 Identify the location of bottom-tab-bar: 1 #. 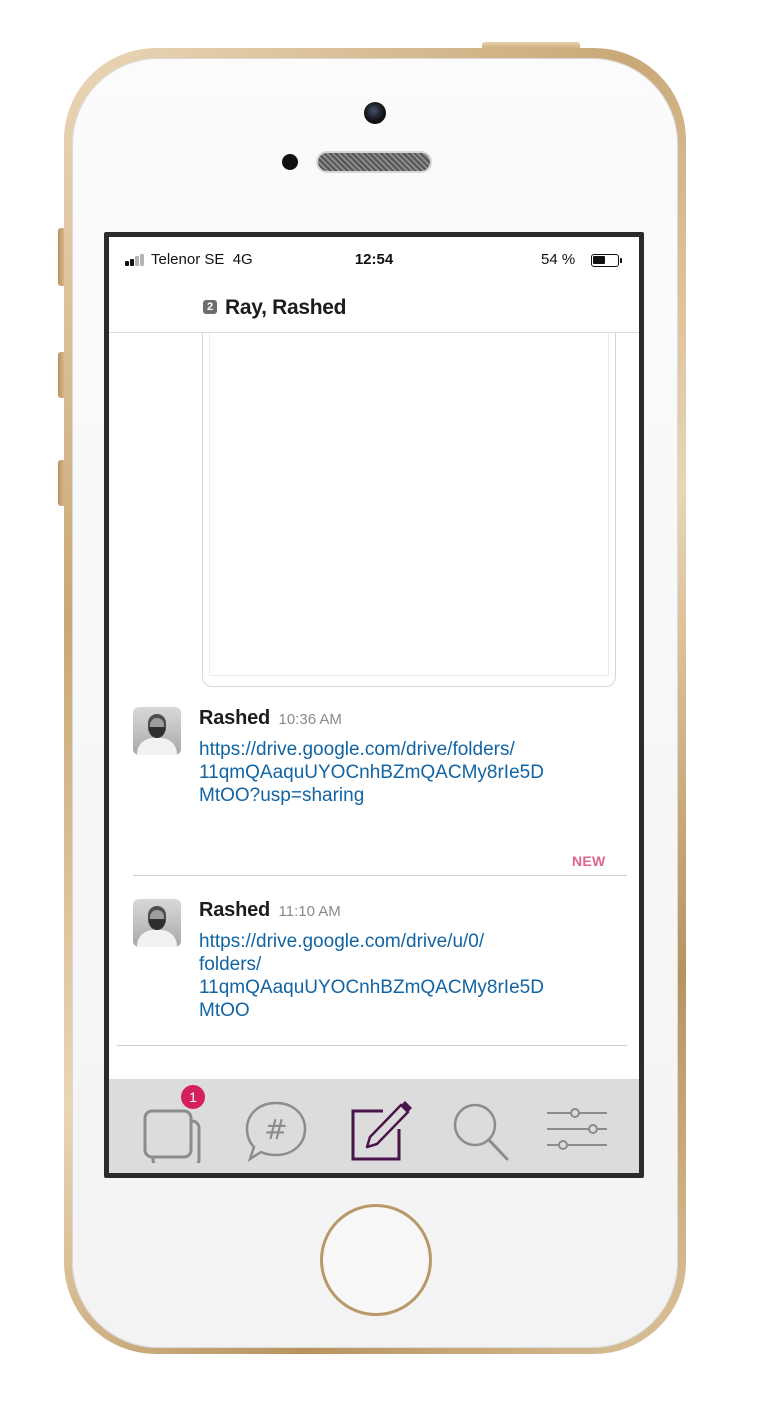
(374, 1126).